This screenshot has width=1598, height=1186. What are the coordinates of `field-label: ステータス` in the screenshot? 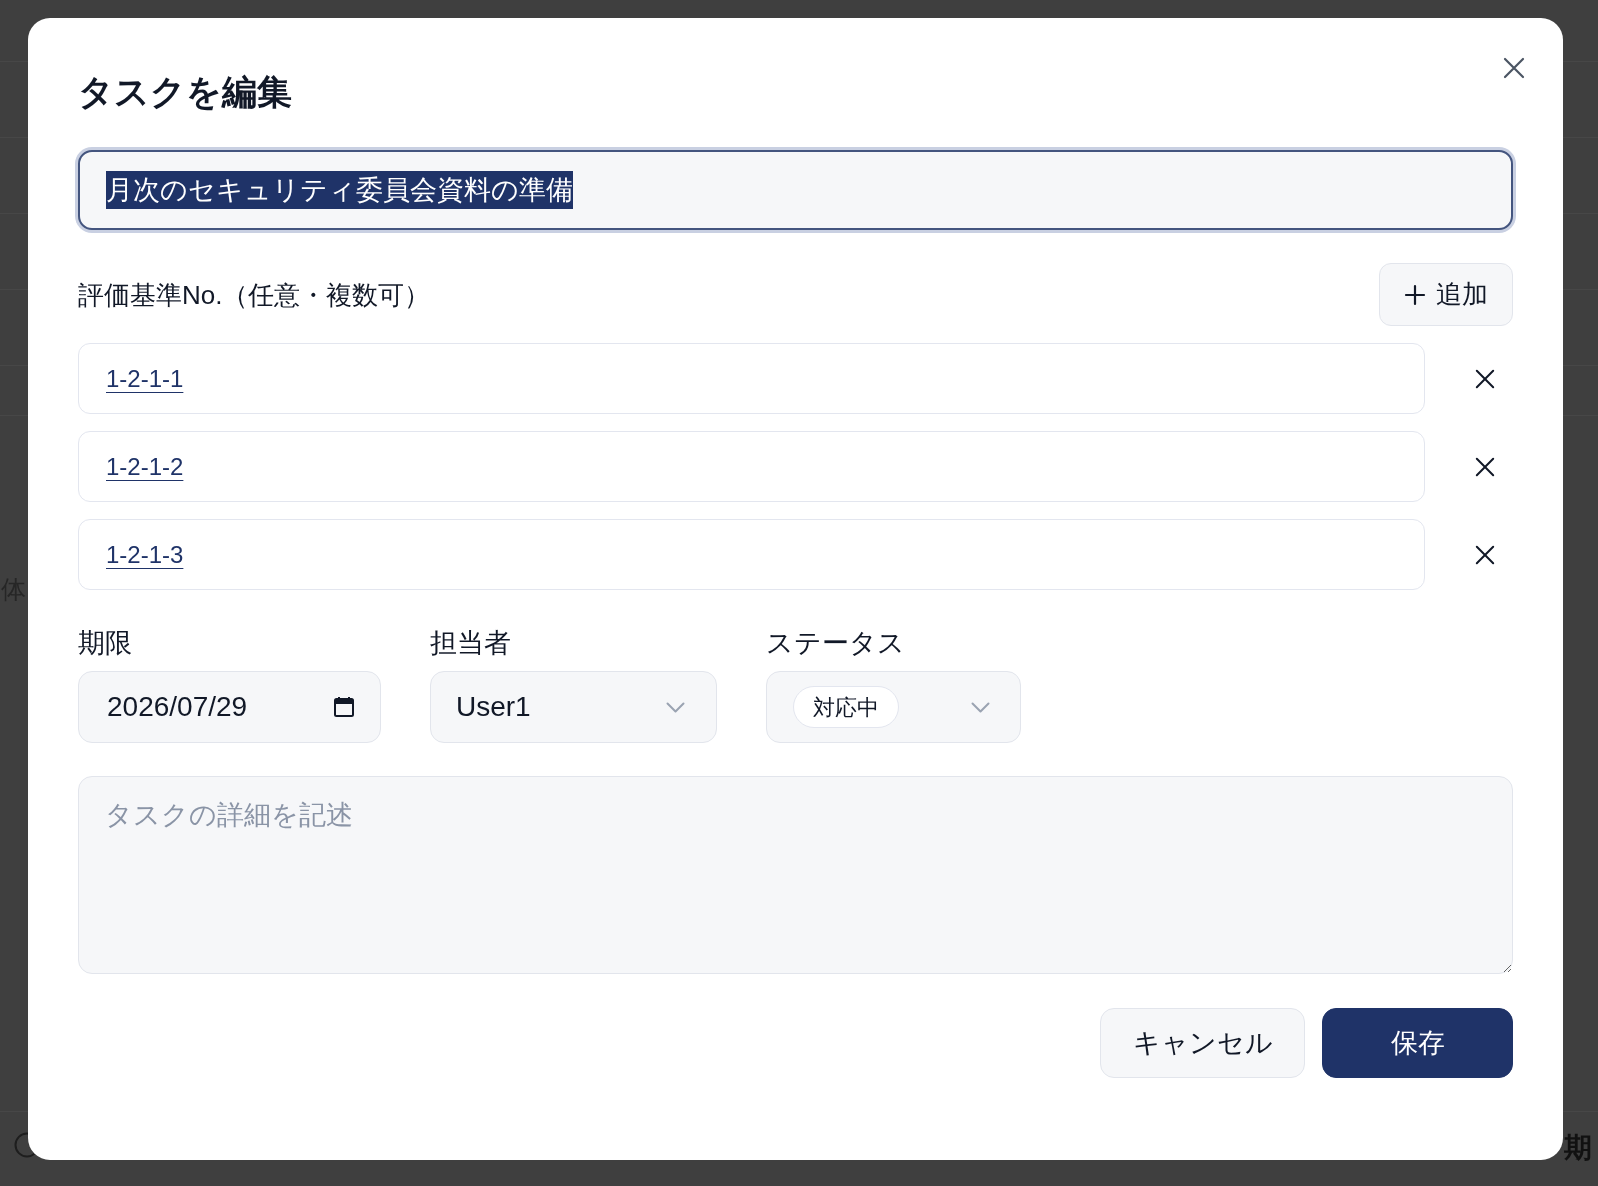 It's located at (835, 643).